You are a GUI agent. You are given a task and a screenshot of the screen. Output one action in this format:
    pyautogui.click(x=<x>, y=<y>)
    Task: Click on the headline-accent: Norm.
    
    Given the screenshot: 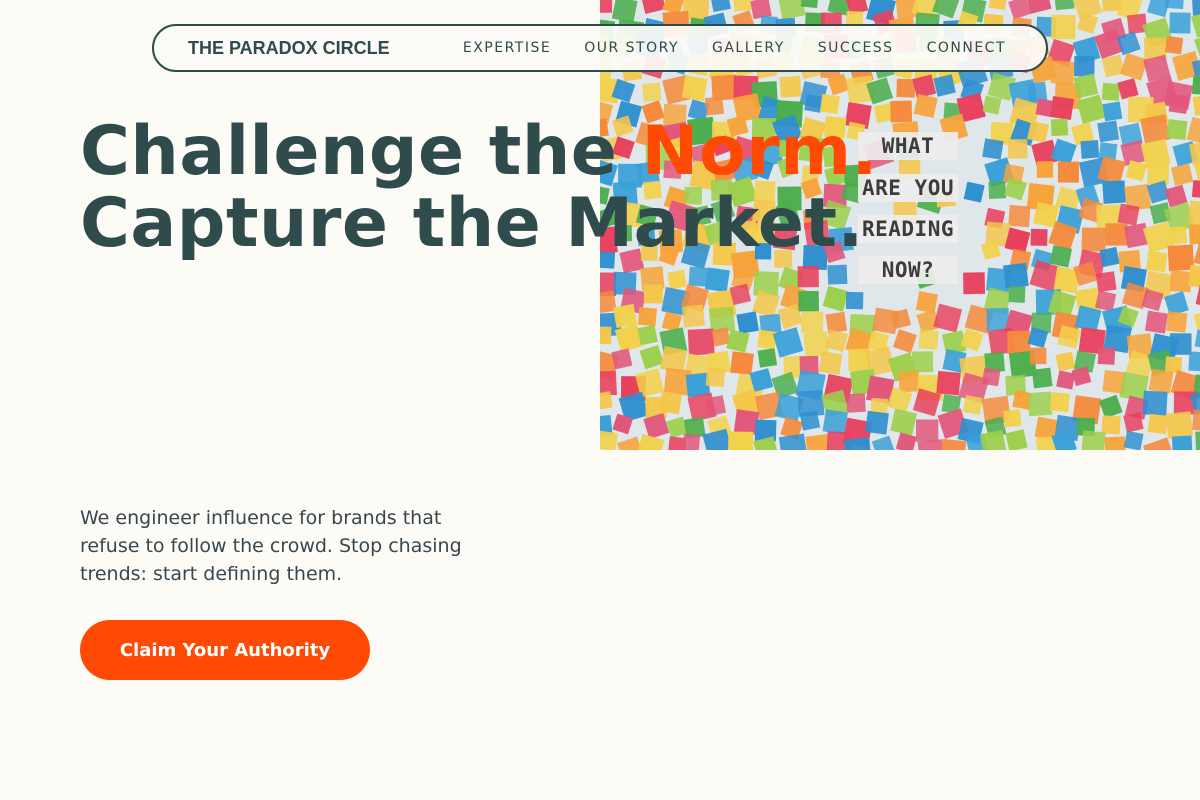 What is the action you would take?
    pyautogui.click(x=759, y=151)
    